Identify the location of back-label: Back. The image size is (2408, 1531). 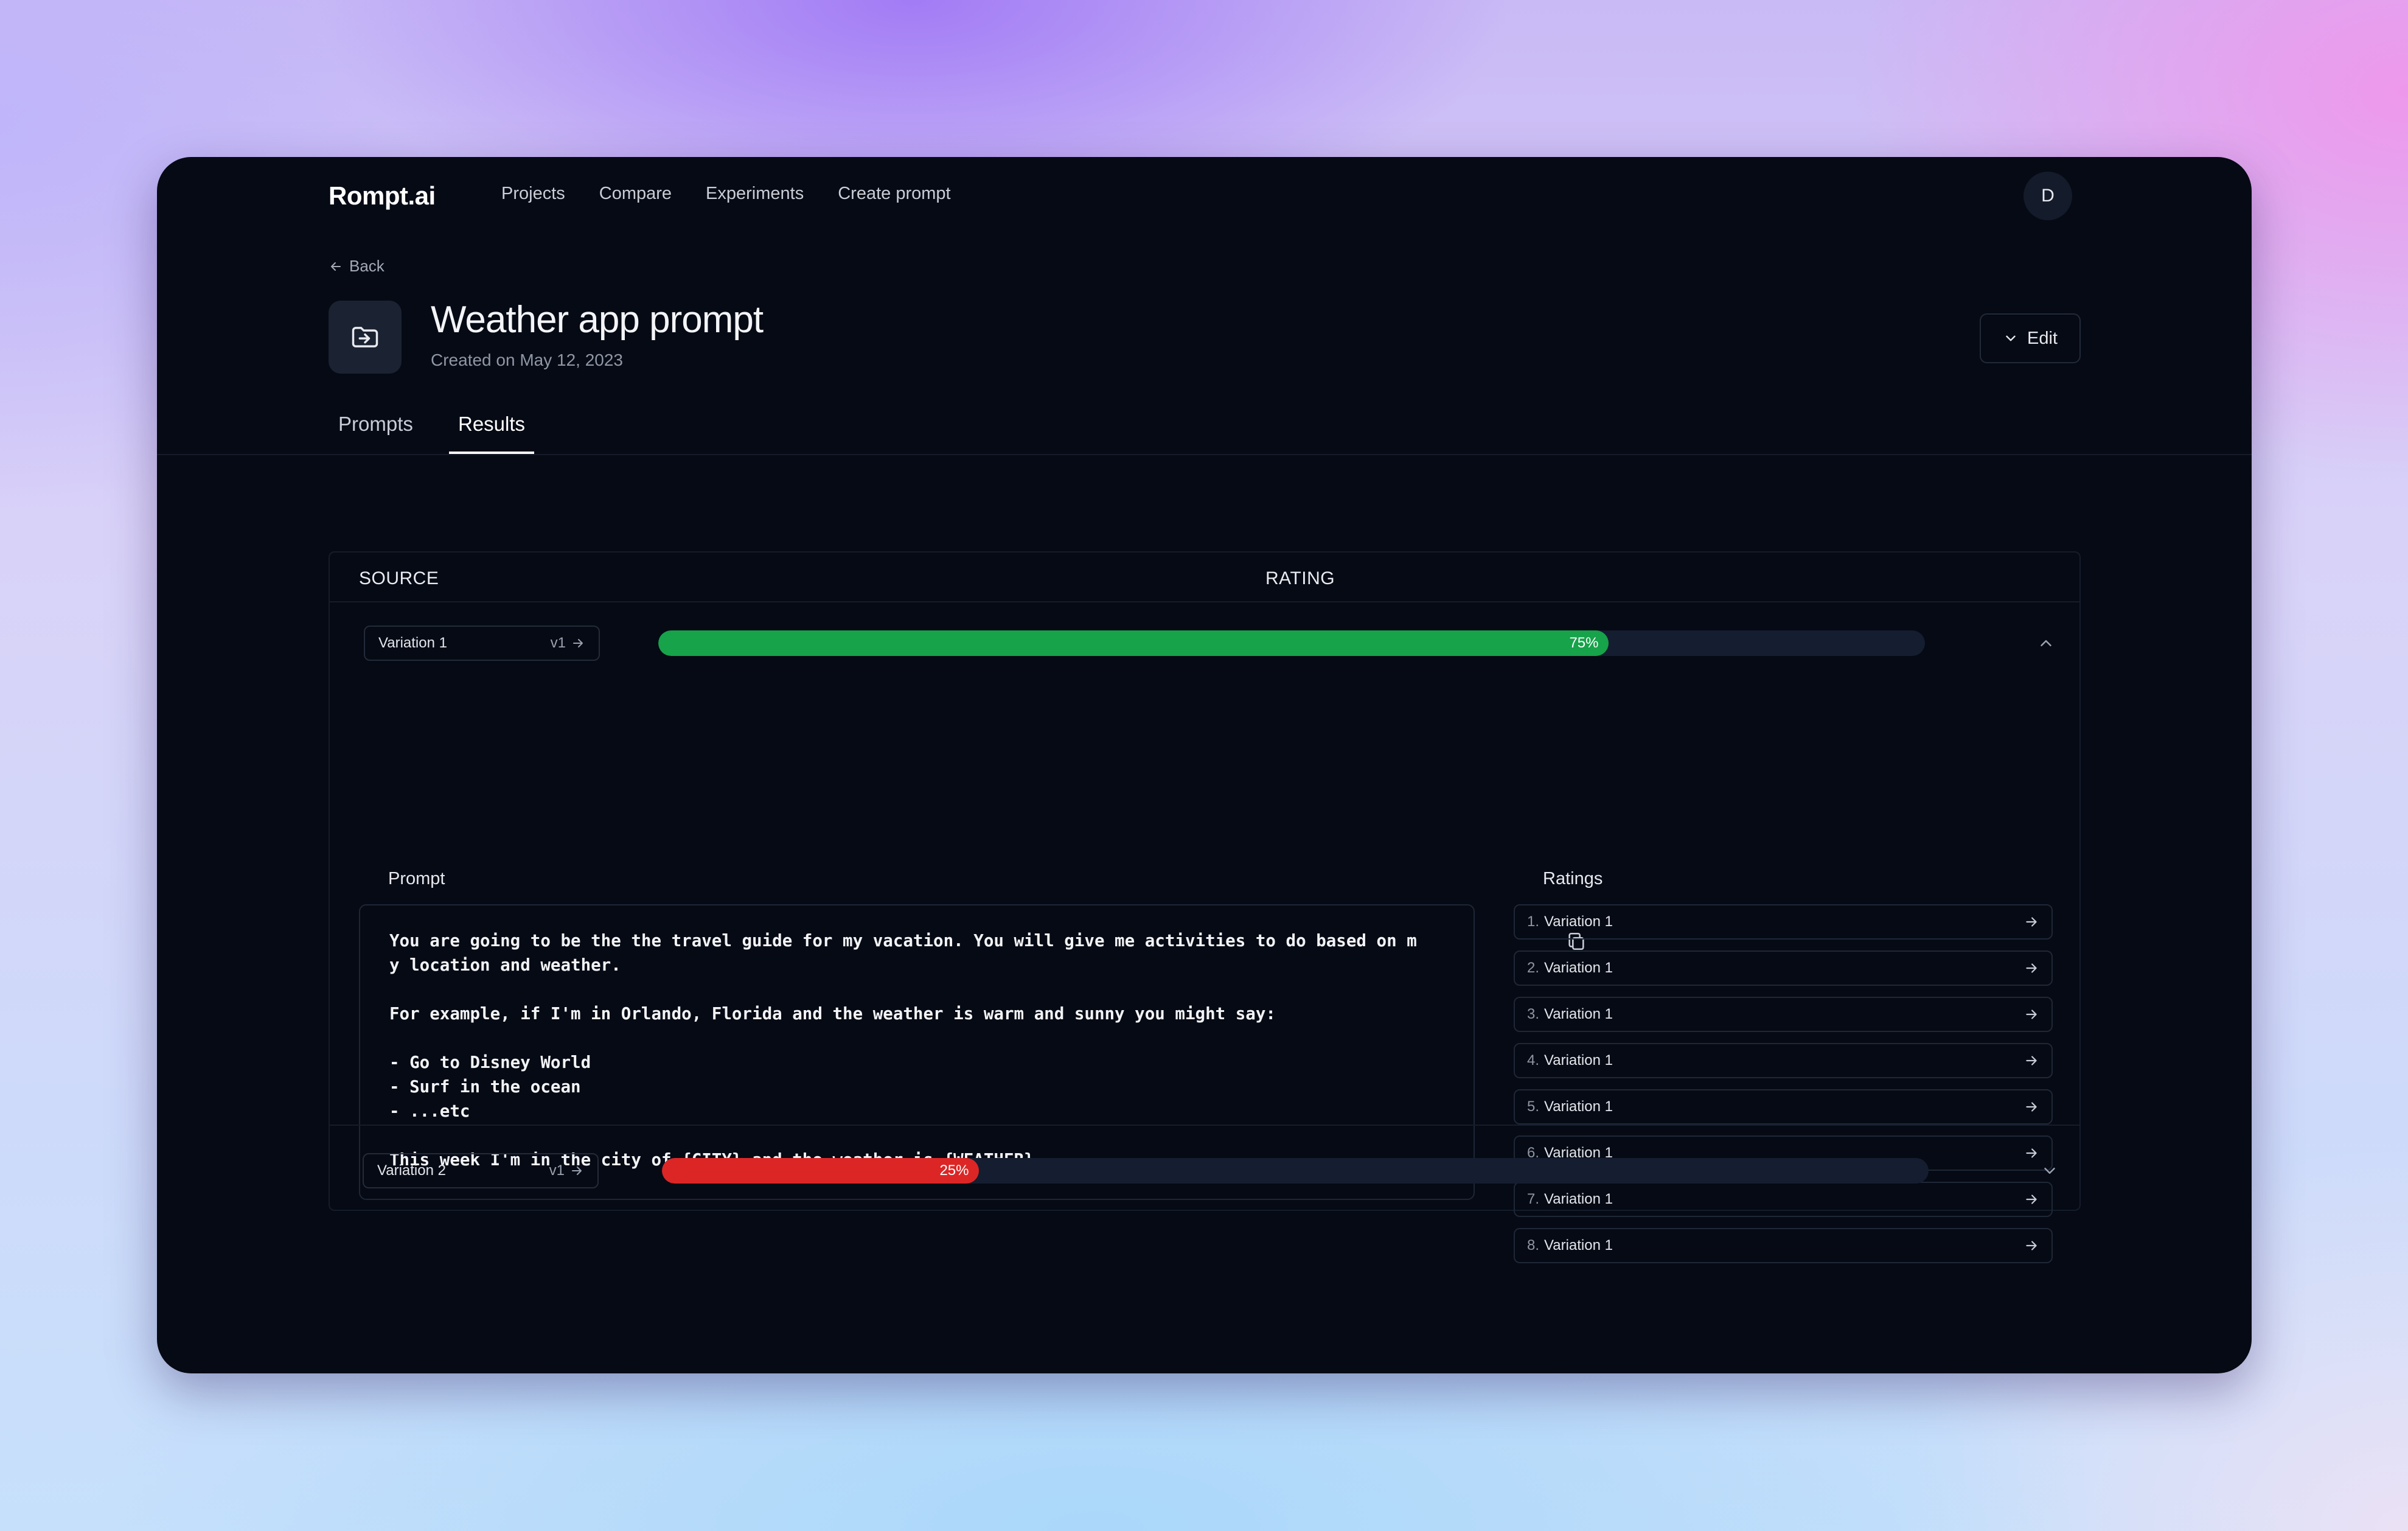
(367, 266).